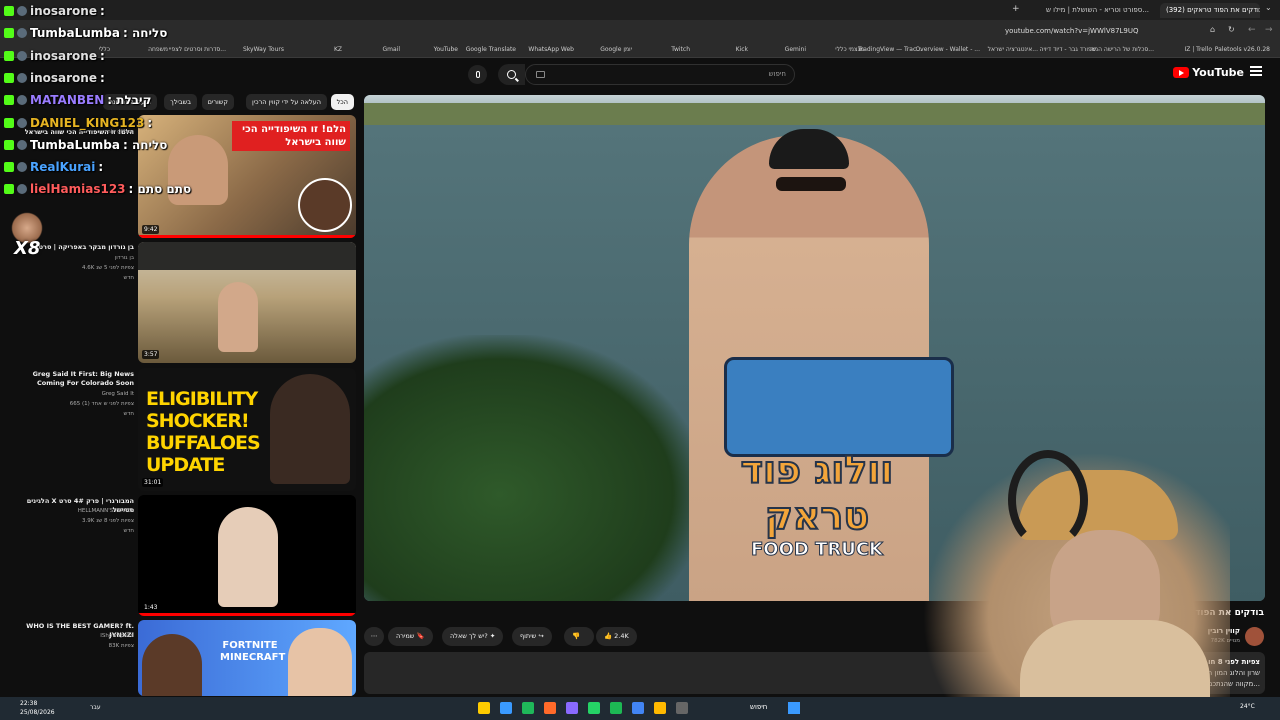 This screenshot has height=720, width=1280. What do you see at coordinates (286, 102) in the screenshot?
I see `chip-1: העלאה על ידי קווין הרכין` at bounding box center [286, 102].